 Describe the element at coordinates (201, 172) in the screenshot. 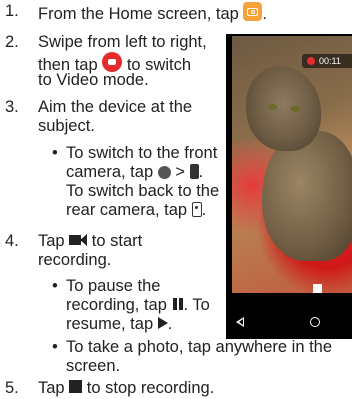

I see `switch-end: .` at that location.